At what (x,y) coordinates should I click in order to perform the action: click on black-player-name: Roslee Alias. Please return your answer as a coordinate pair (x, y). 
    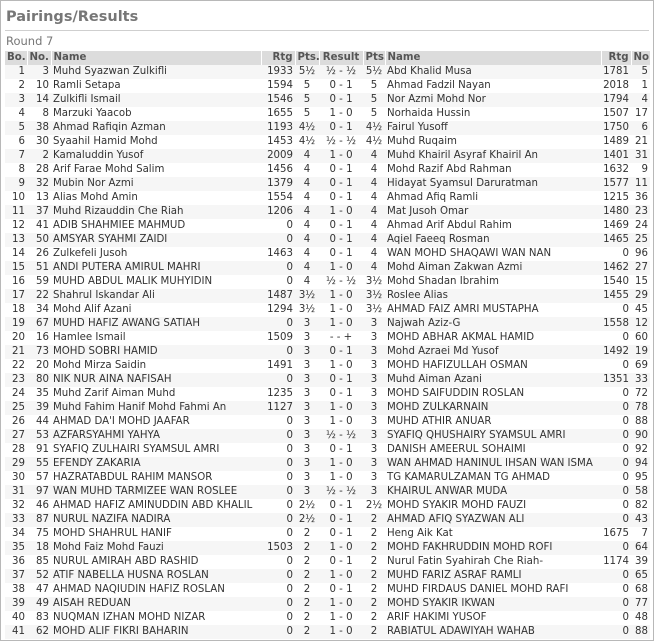
    Looking at the image, I should click on (493, 296).